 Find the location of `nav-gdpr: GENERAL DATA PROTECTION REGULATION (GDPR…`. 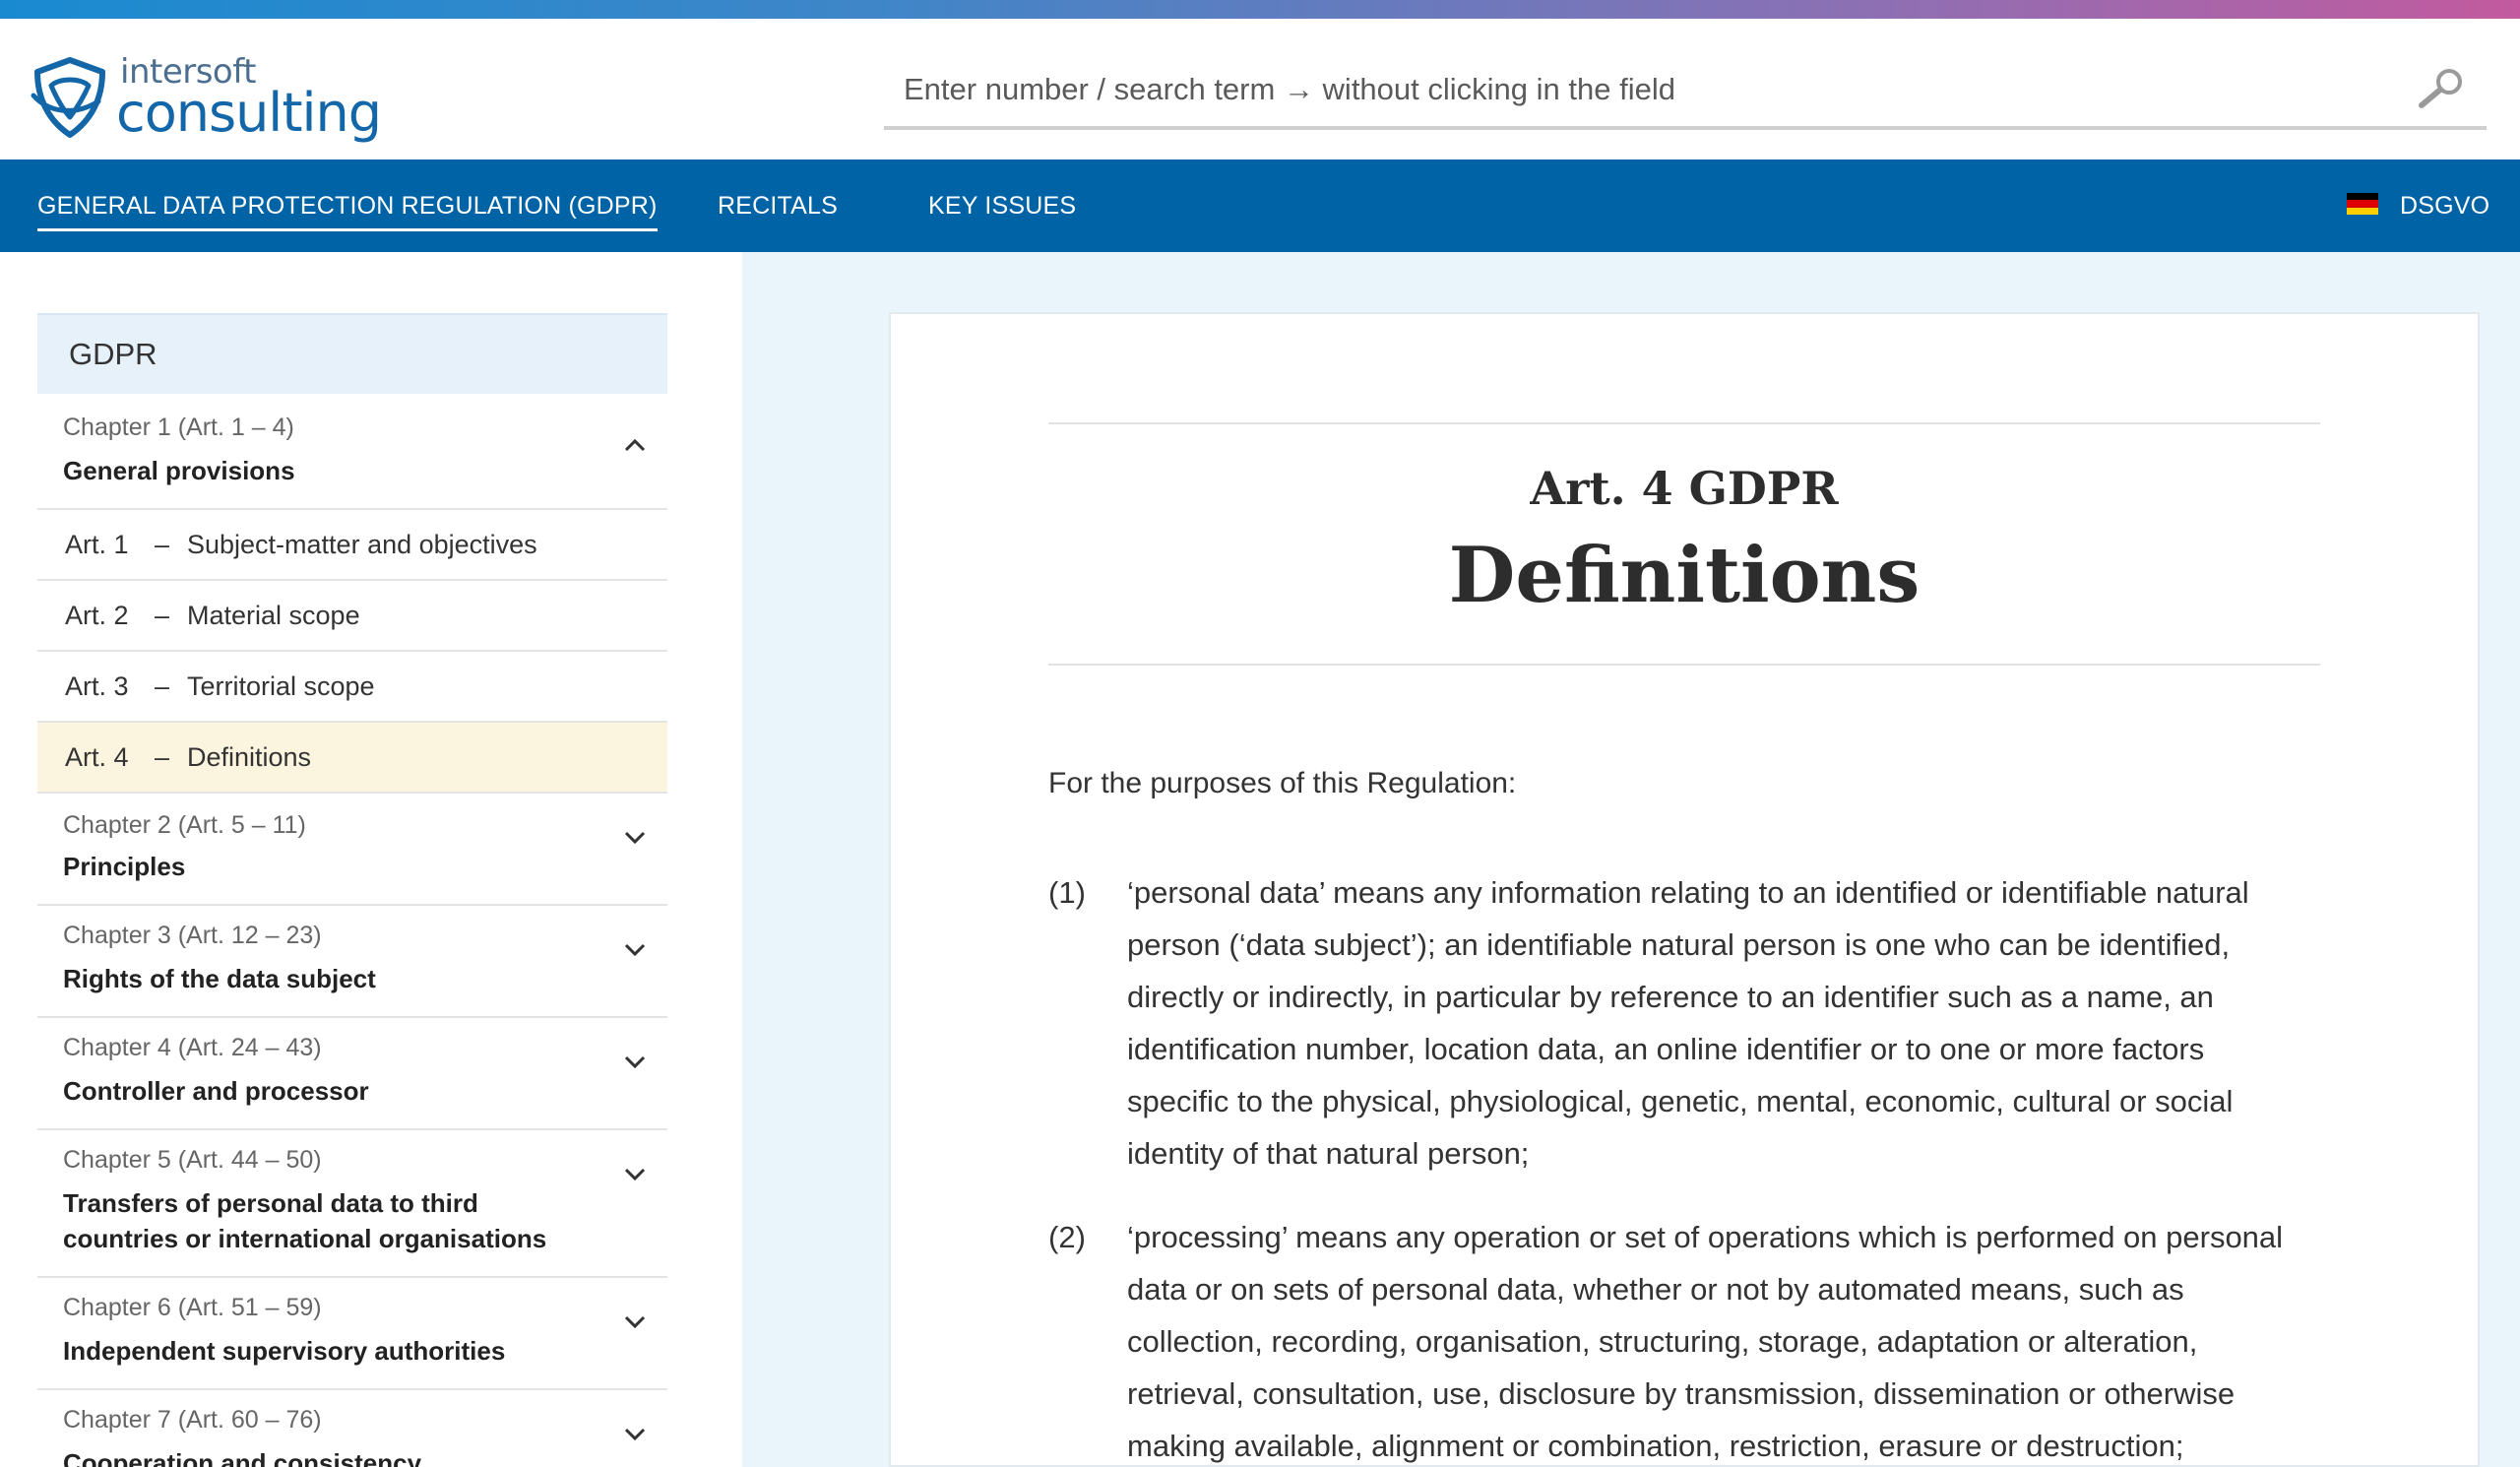

nav-gdpr: GENERAL DATA PROTECTION REGULATION (GDPR… is located at coordinates (347, 205).